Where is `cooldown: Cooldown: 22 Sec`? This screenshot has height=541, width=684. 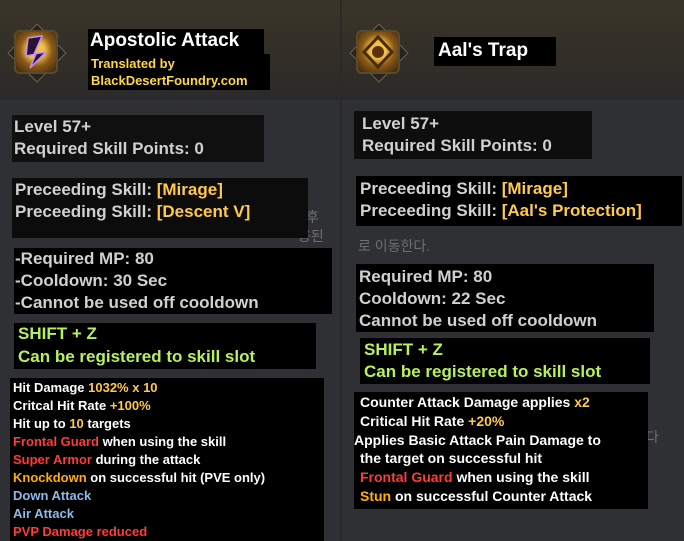
cooldown: Cooldown: 22 Sec is located at coordinates (432, 298).